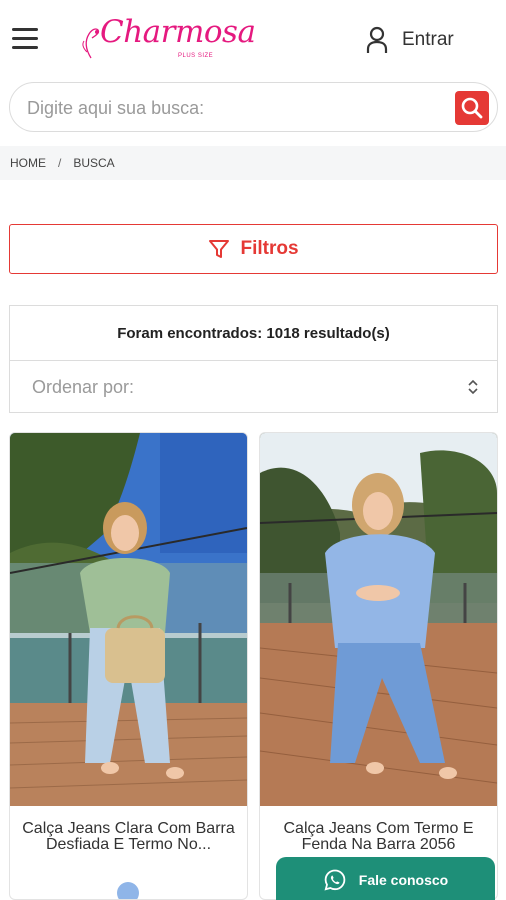 The image size is (506, 900). I want to click on search-input, so click(237, 108).